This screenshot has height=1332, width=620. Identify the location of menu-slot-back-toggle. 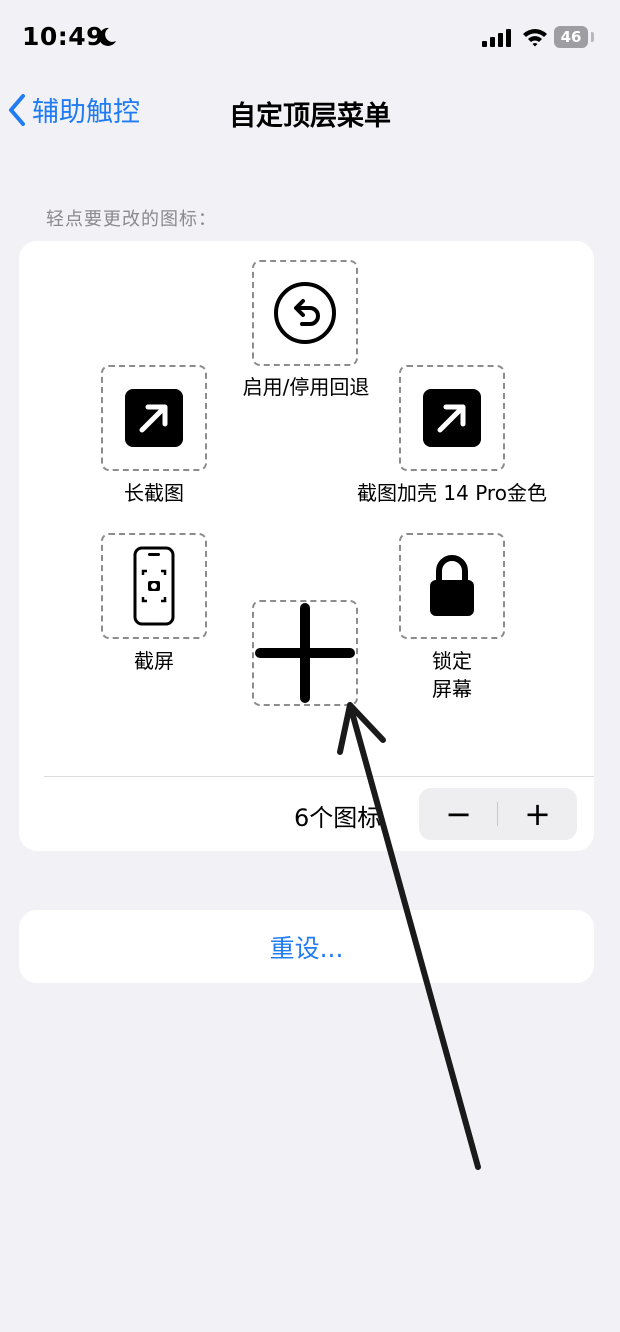
(305, 313).